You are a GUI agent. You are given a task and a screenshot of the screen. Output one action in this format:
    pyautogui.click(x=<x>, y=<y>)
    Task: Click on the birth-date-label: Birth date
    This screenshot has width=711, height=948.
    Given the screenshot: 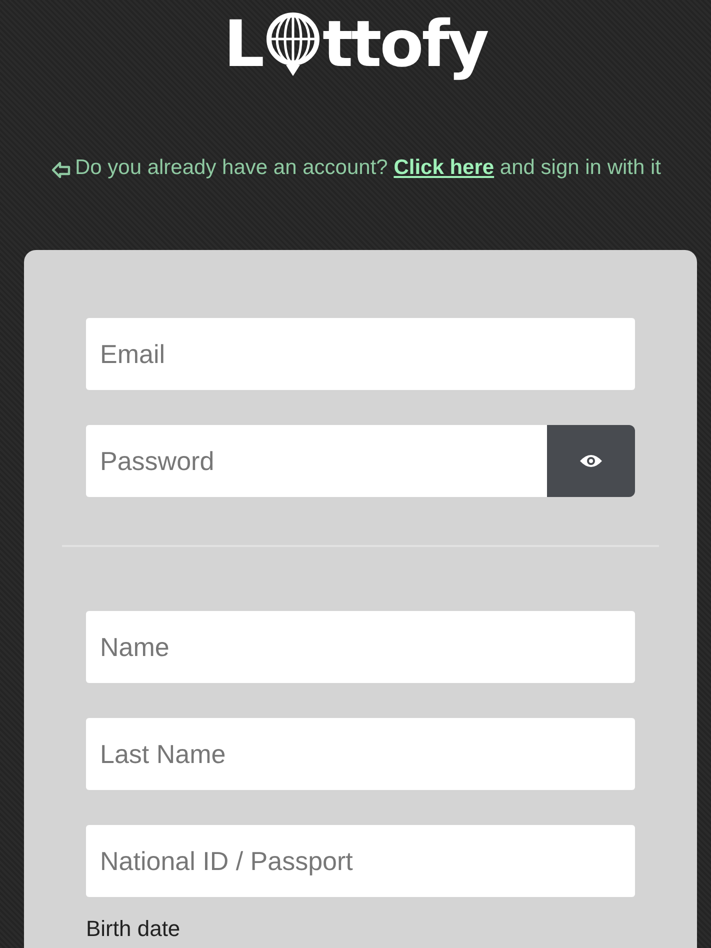 What is the action you would take?
    pyautogui.click(x=133, y=929)
    